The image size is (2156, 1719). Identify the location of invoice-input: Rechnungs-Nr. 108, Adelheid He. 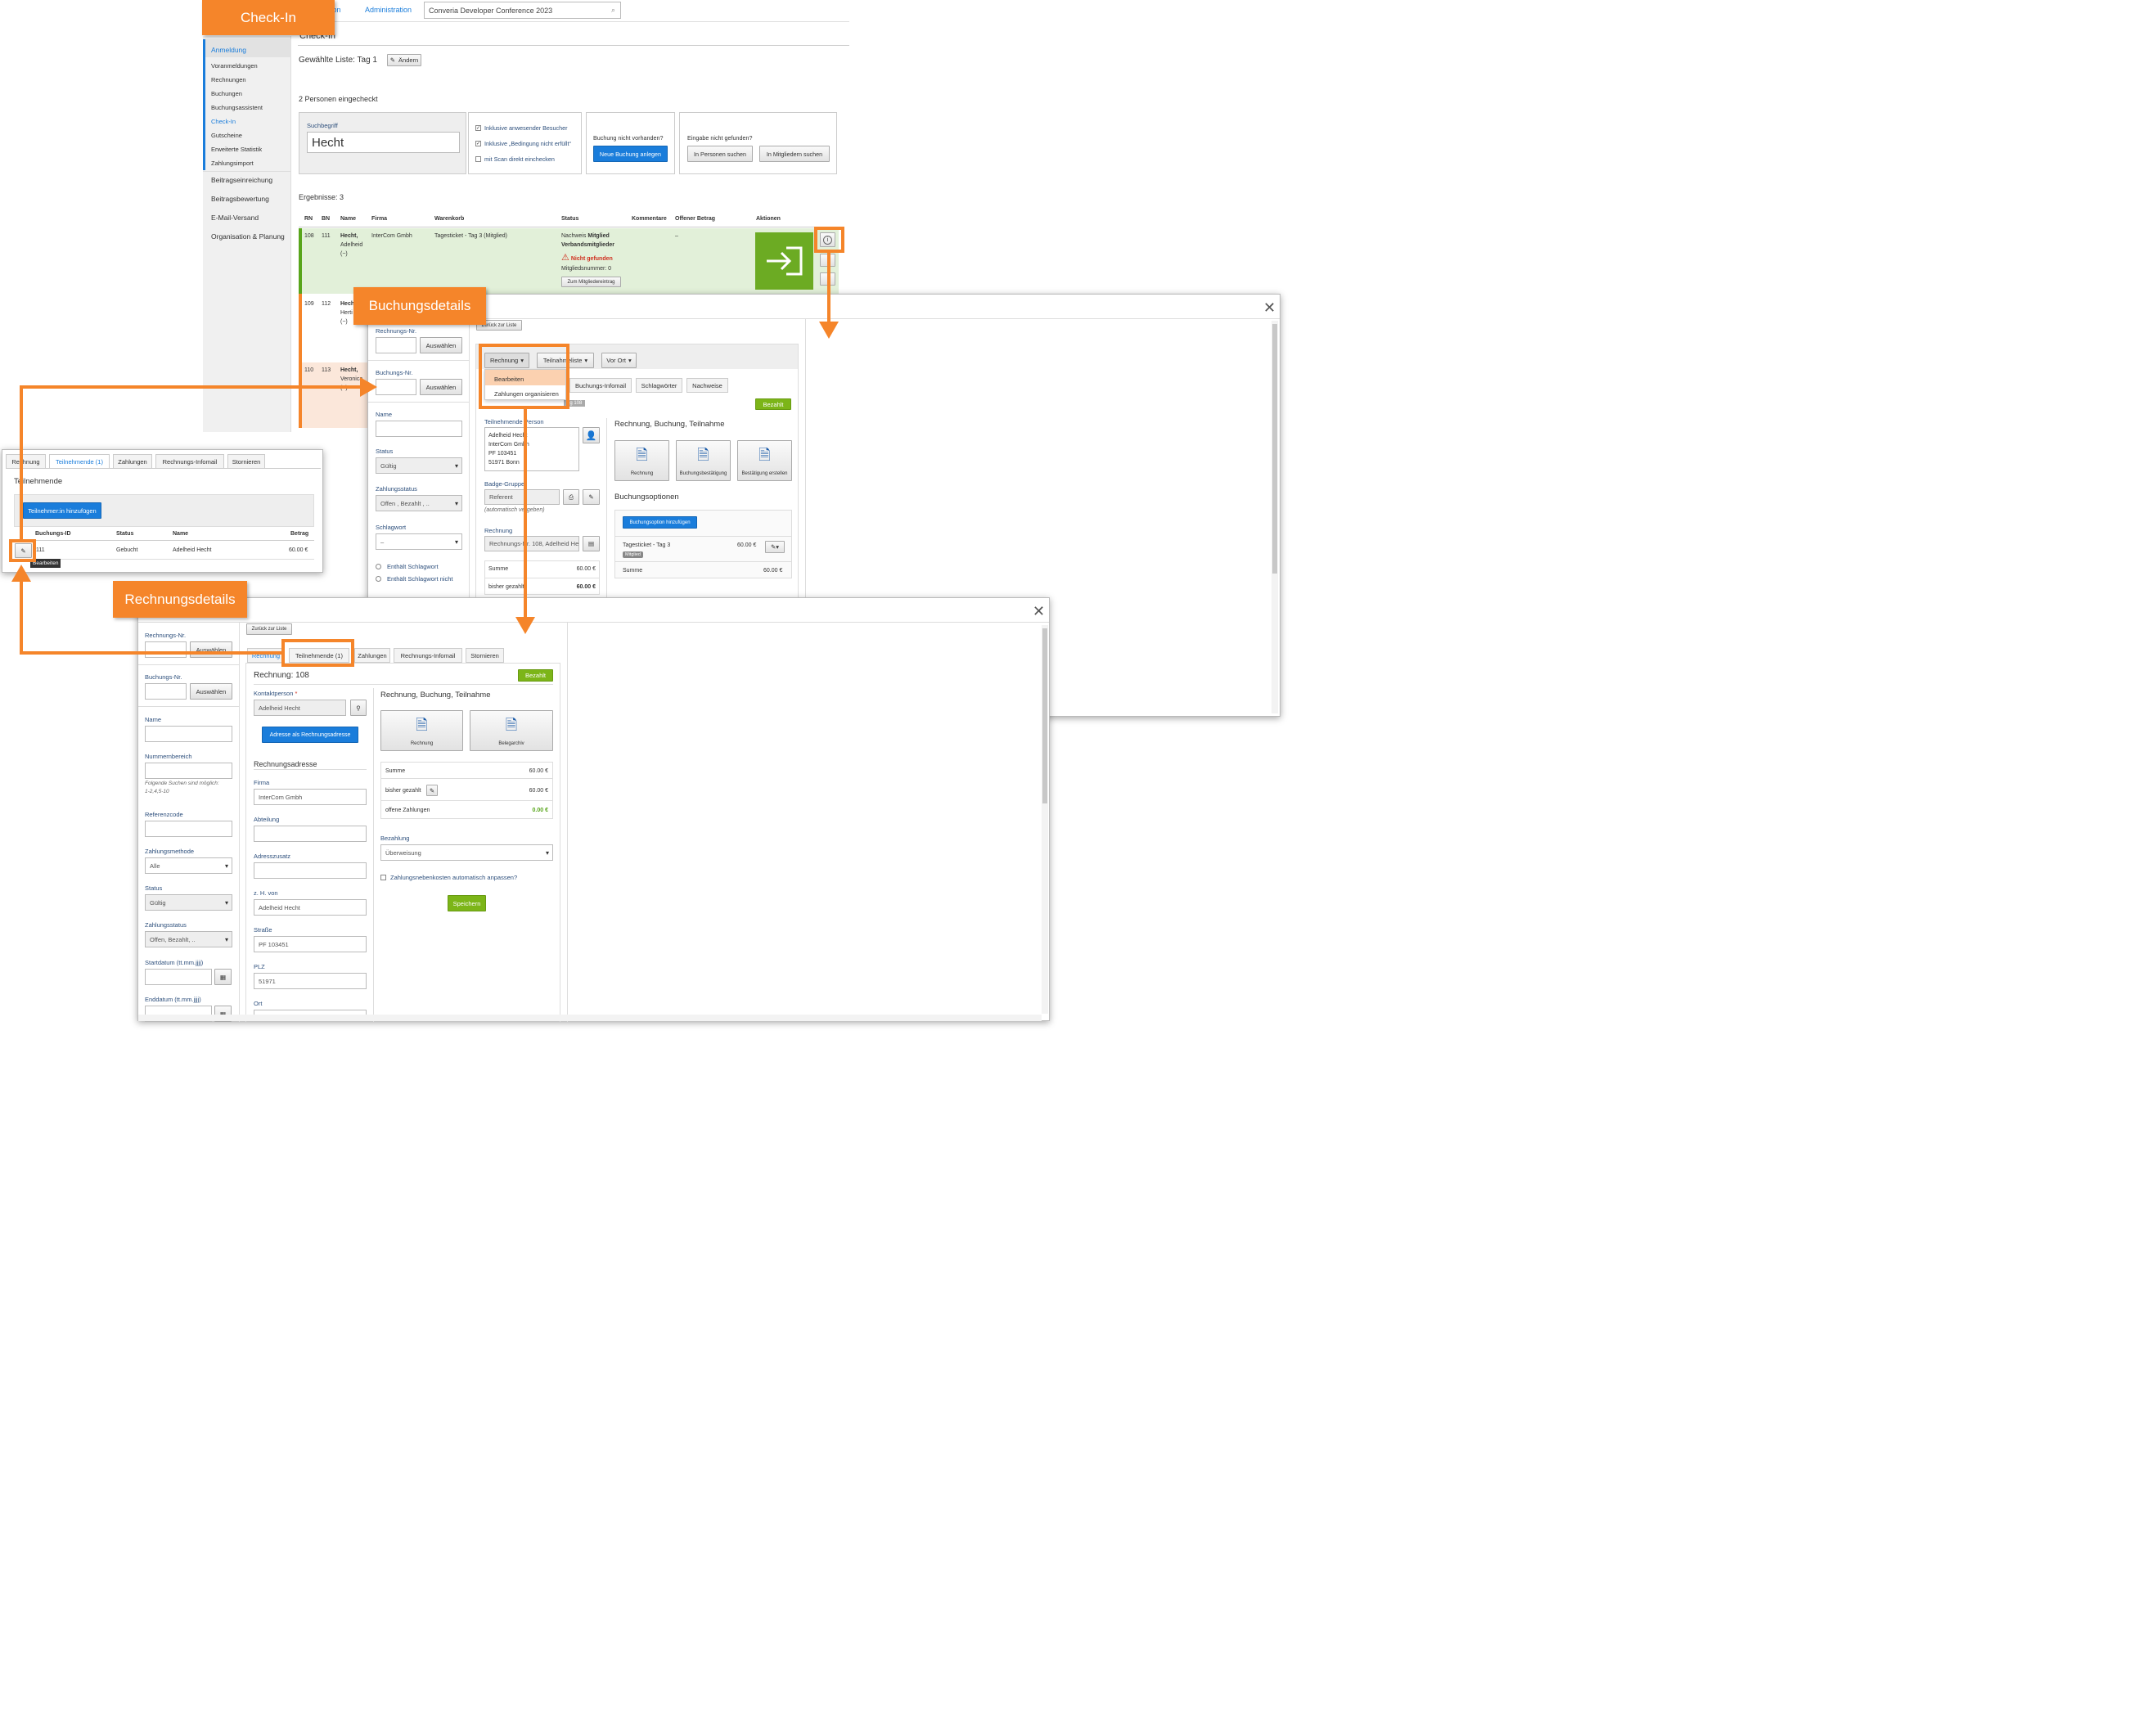
(531, 544).